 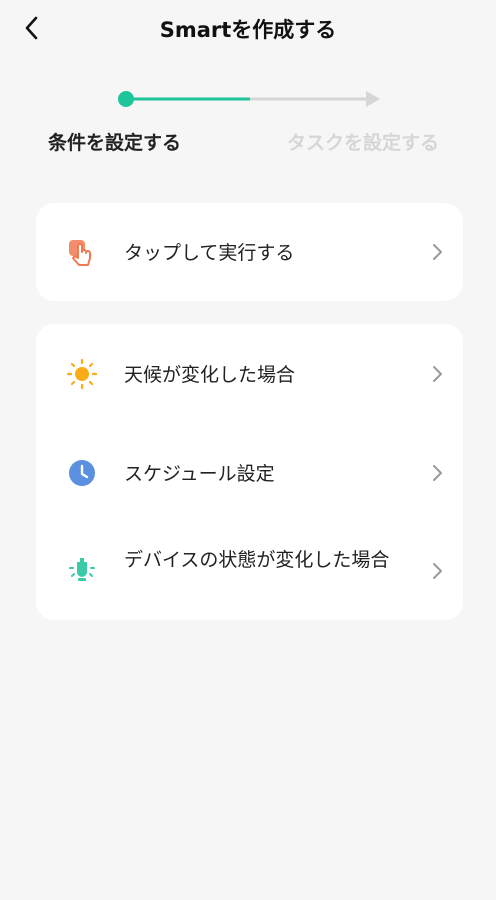 I want to click on page-title: Smartを作成する, so click(x=248, y=30).